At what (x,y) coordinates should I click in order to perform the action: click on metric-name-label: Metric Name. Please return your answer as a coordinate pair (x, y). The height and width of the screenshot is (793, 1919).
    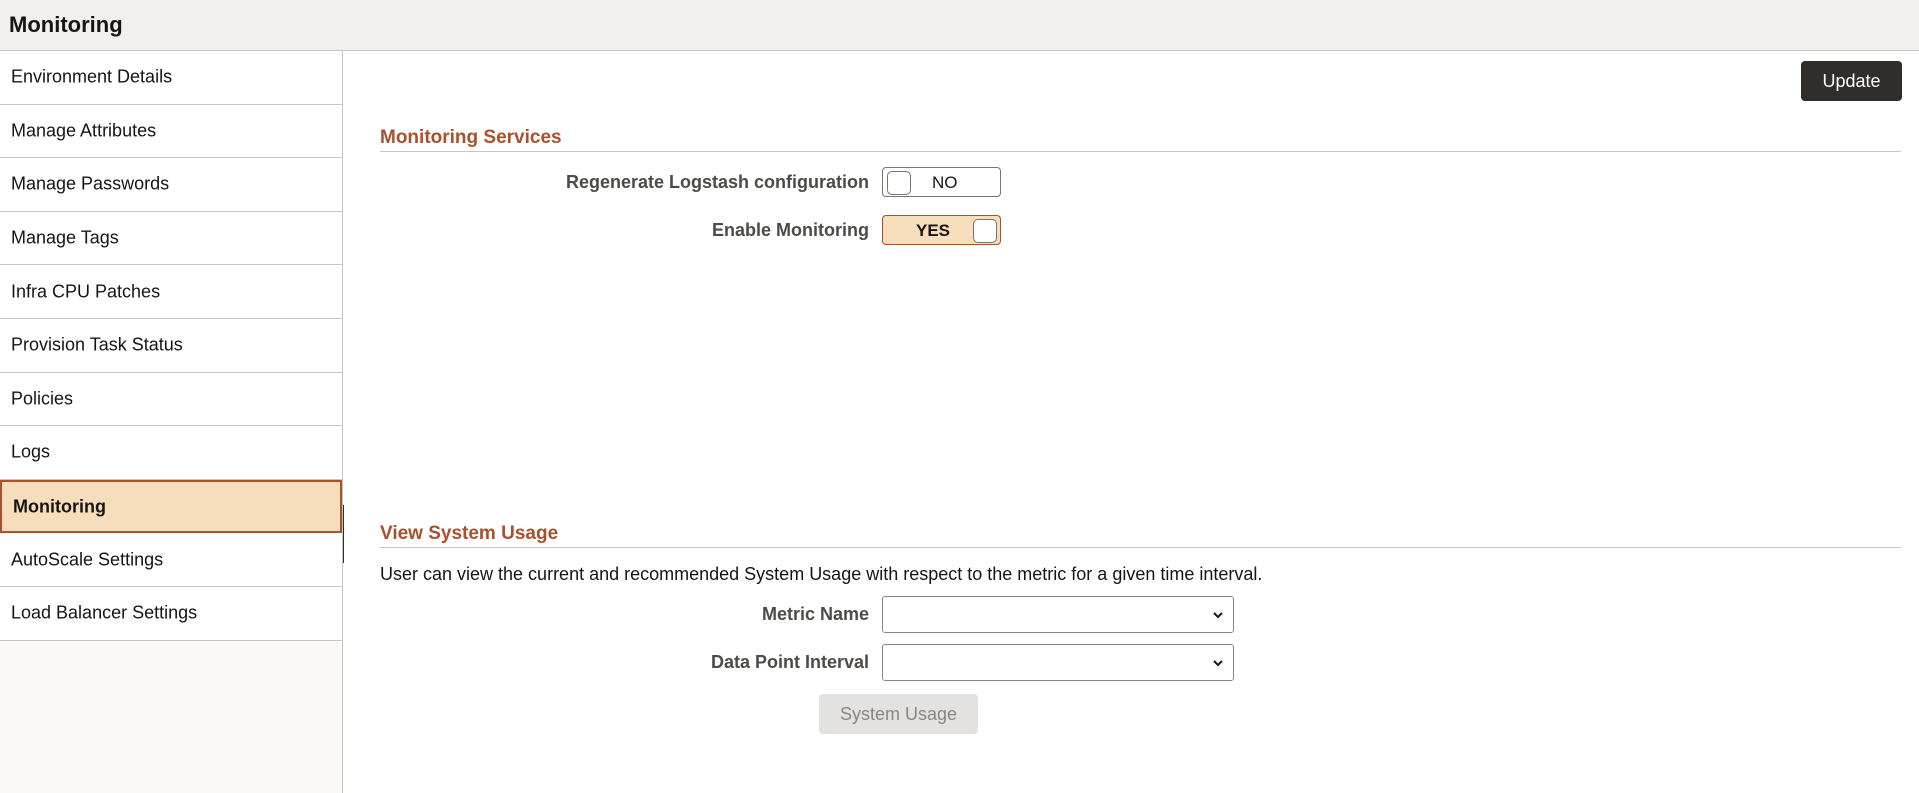
    Looking at the image, I should click on (815, 614).